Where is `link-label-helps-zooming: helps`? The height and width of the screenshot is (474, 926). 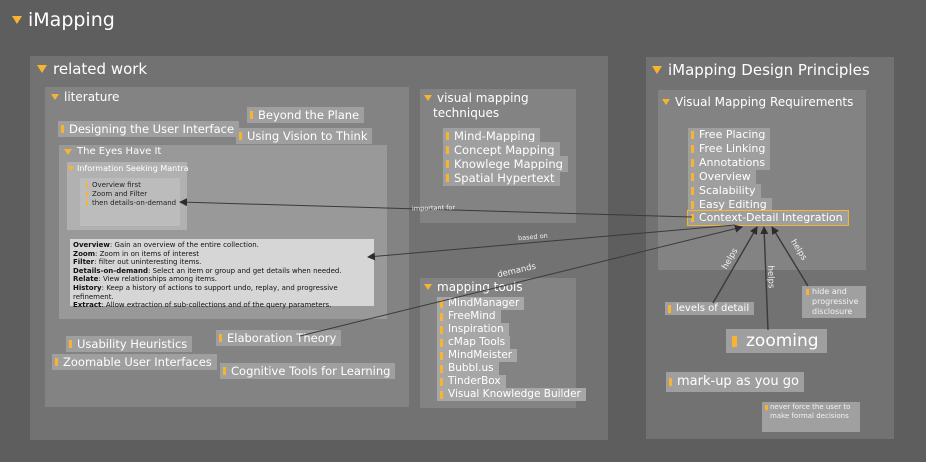
link-label-helps-zooming: helps is located at coordinates (770, 277).